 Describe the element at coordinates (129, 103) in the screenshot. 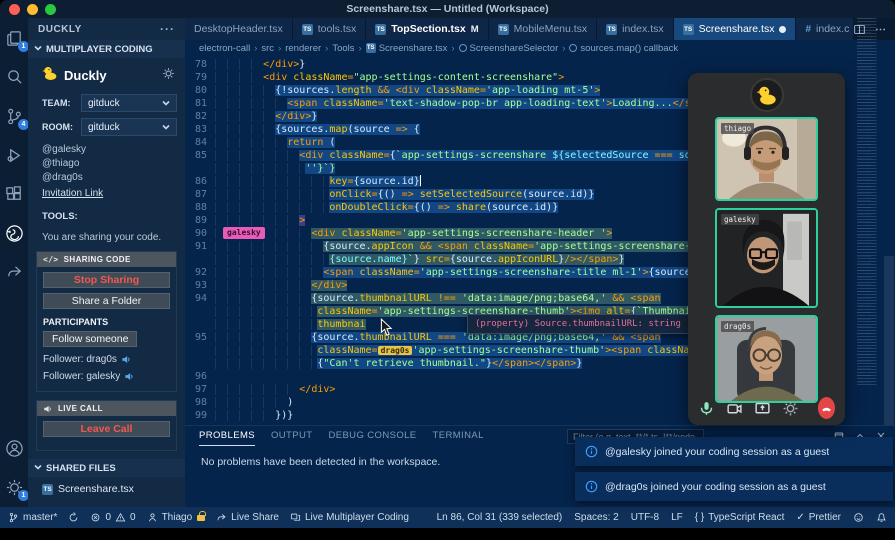

I see `team-select: gitduck` at that location.